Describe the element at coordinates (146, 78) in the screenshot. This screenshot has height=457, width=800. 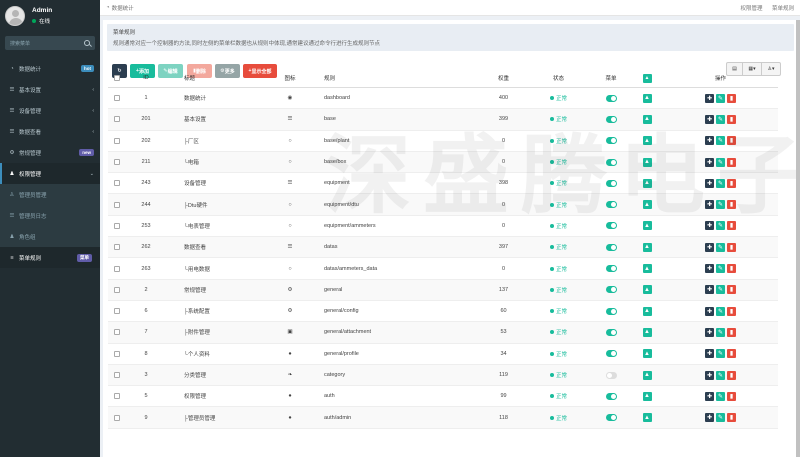
I see `col-id: ID` at that location.